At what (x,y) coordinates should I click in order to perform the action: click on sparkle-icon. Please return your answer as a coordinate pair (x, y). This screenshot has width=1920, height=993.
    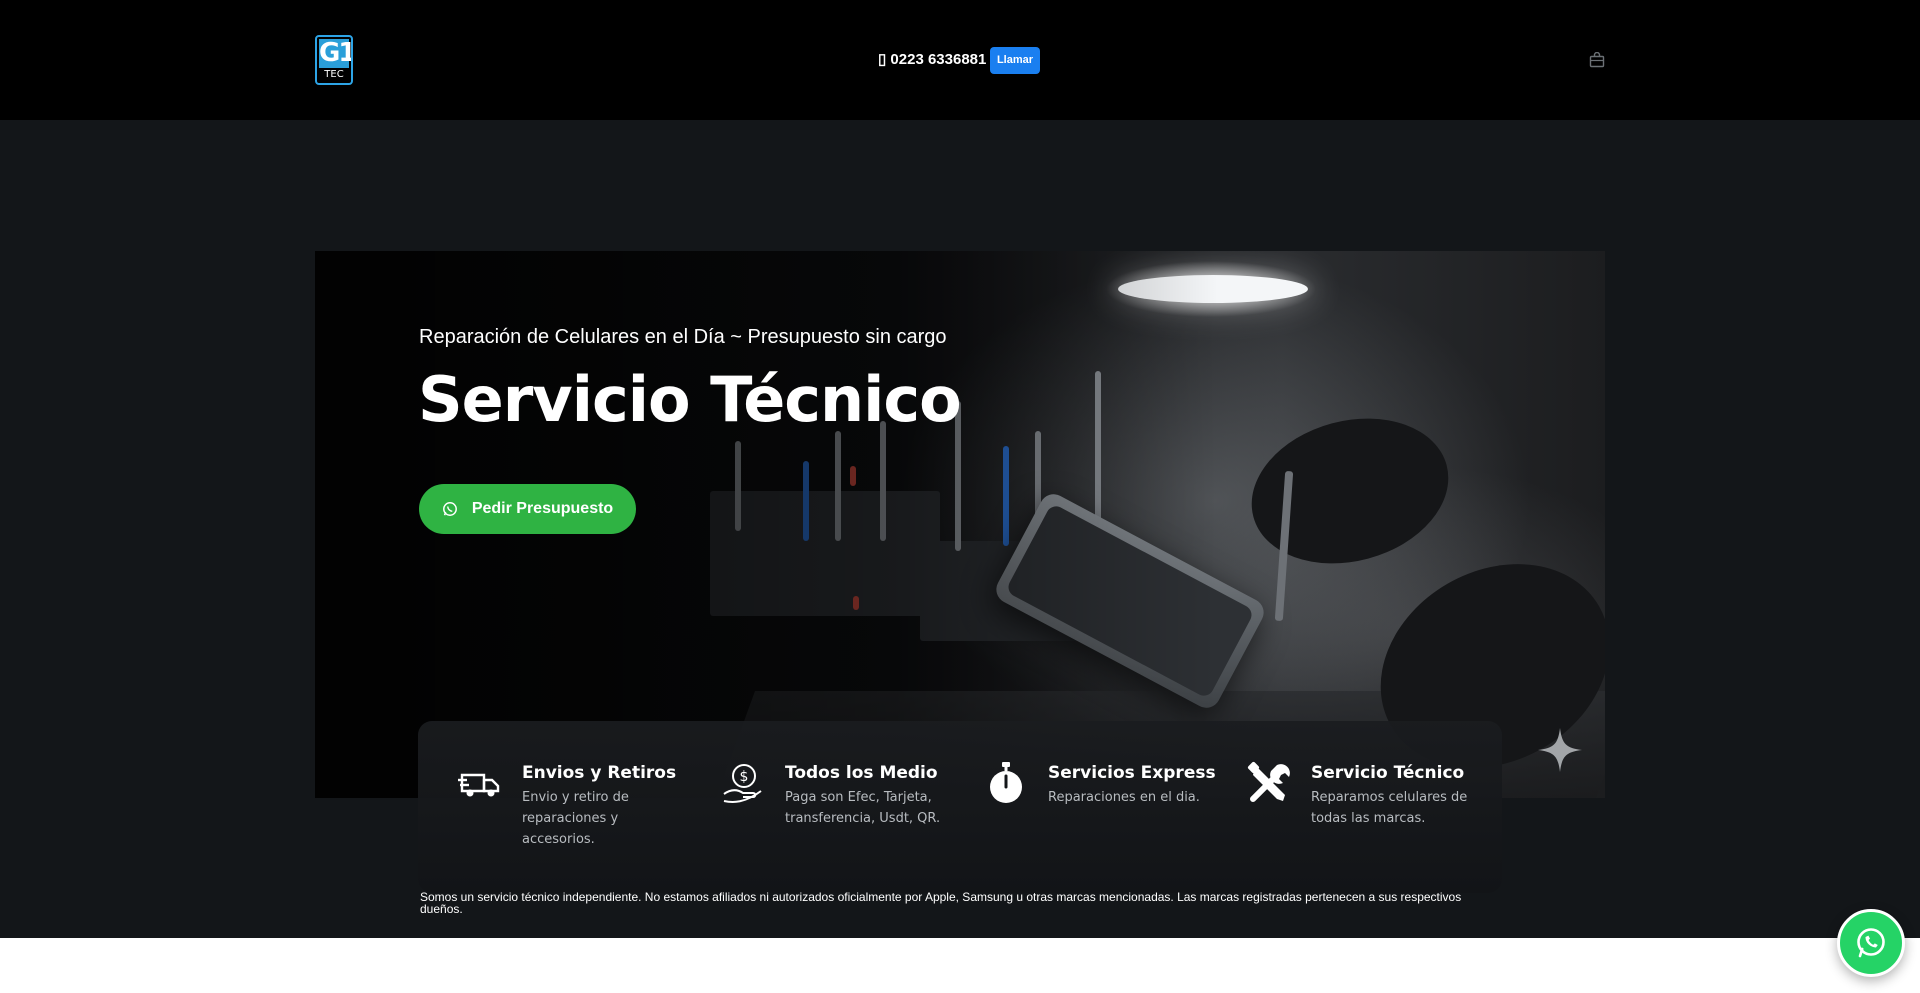
    Looking at the image, I should click on (1560, 750).